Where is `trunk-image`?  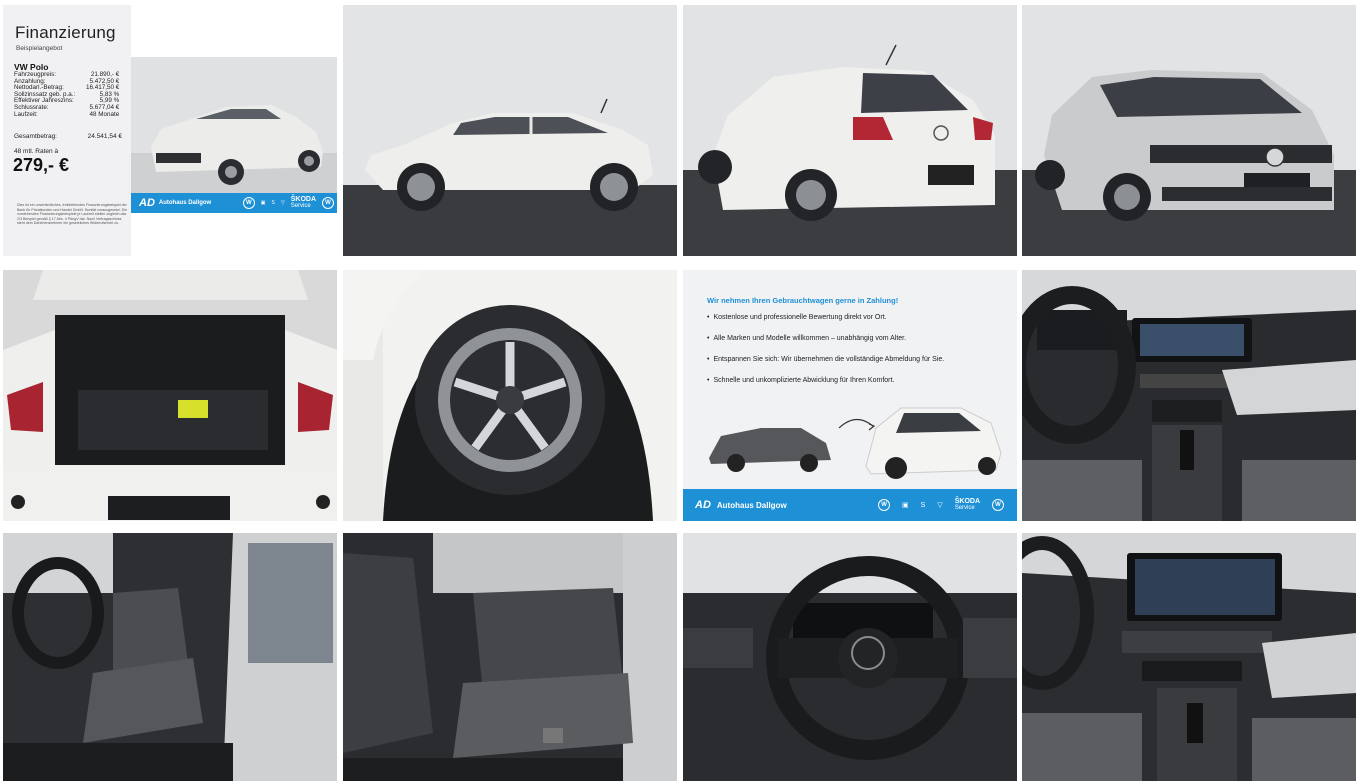 trunk-image is located at coordinates (170, 395).